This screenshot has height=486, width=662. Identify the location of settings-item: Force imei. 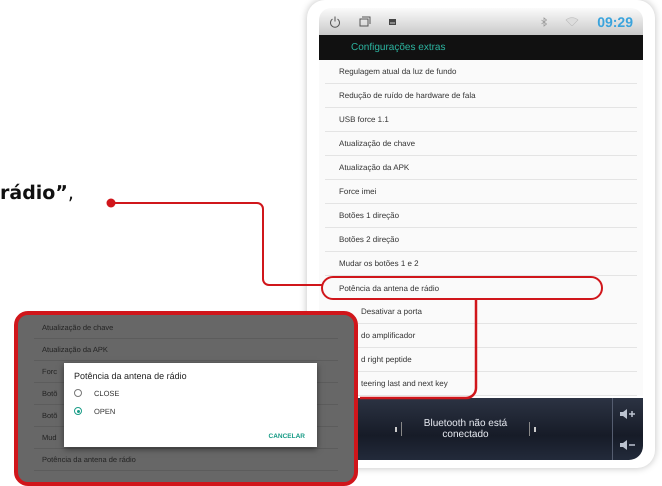
(481, 192).